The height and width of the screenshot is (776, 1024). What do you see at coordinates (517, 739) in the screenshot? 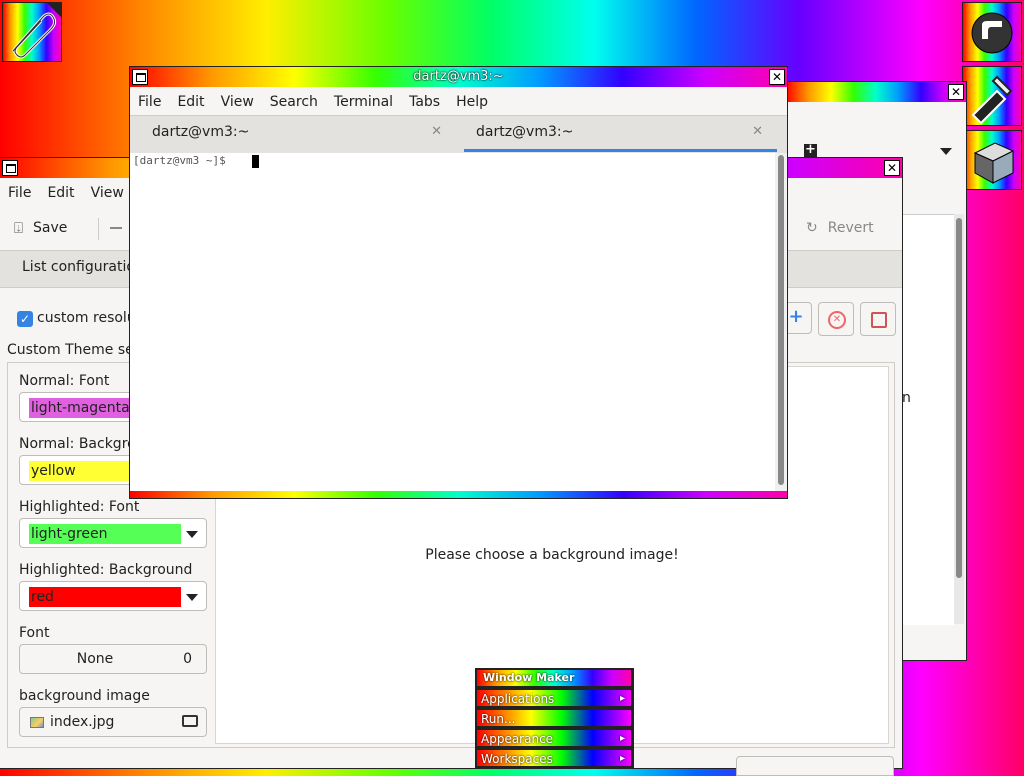
I see `wm-item-label: Appearance` at bounding box center [517, 739].